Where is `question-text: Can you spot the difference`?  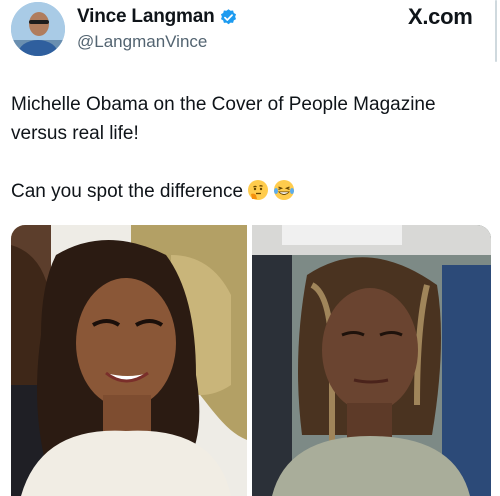
question-text: Can you spot the difference is located at coordinates (127, 191).